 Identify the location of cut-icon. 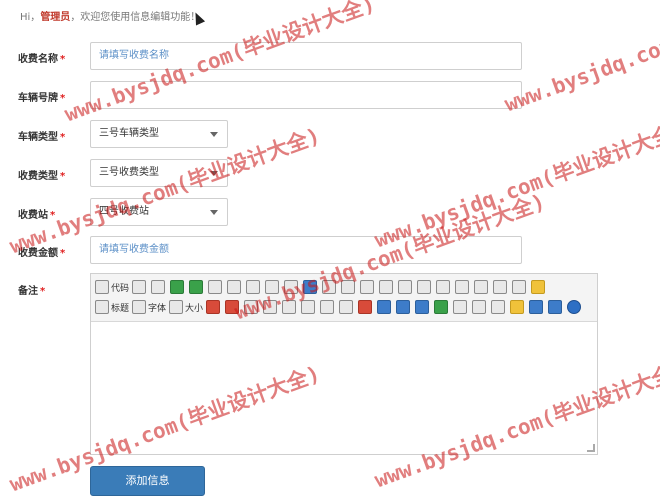
(234, 287).